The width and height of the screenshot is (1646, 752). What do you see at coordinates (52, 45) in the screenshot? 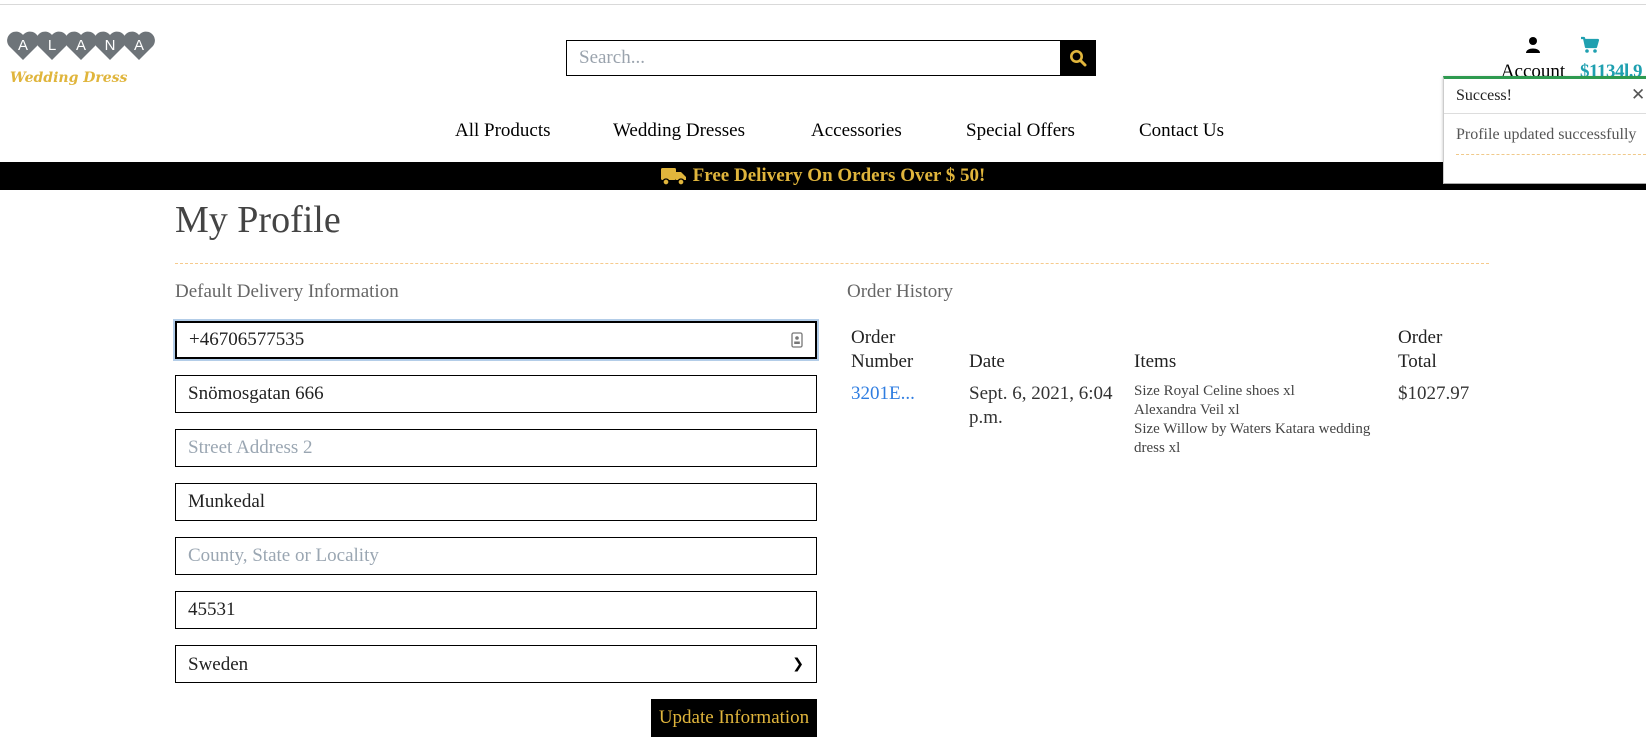
I see `logo-letter: L` at bounding box center [52, 45].